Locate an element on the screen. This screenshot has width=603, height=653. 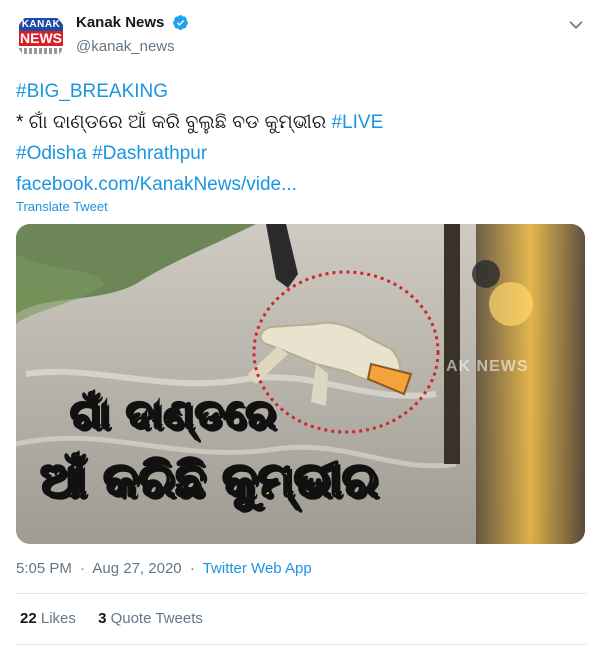
likes-label: Likes is located at coordinates (58, 618).